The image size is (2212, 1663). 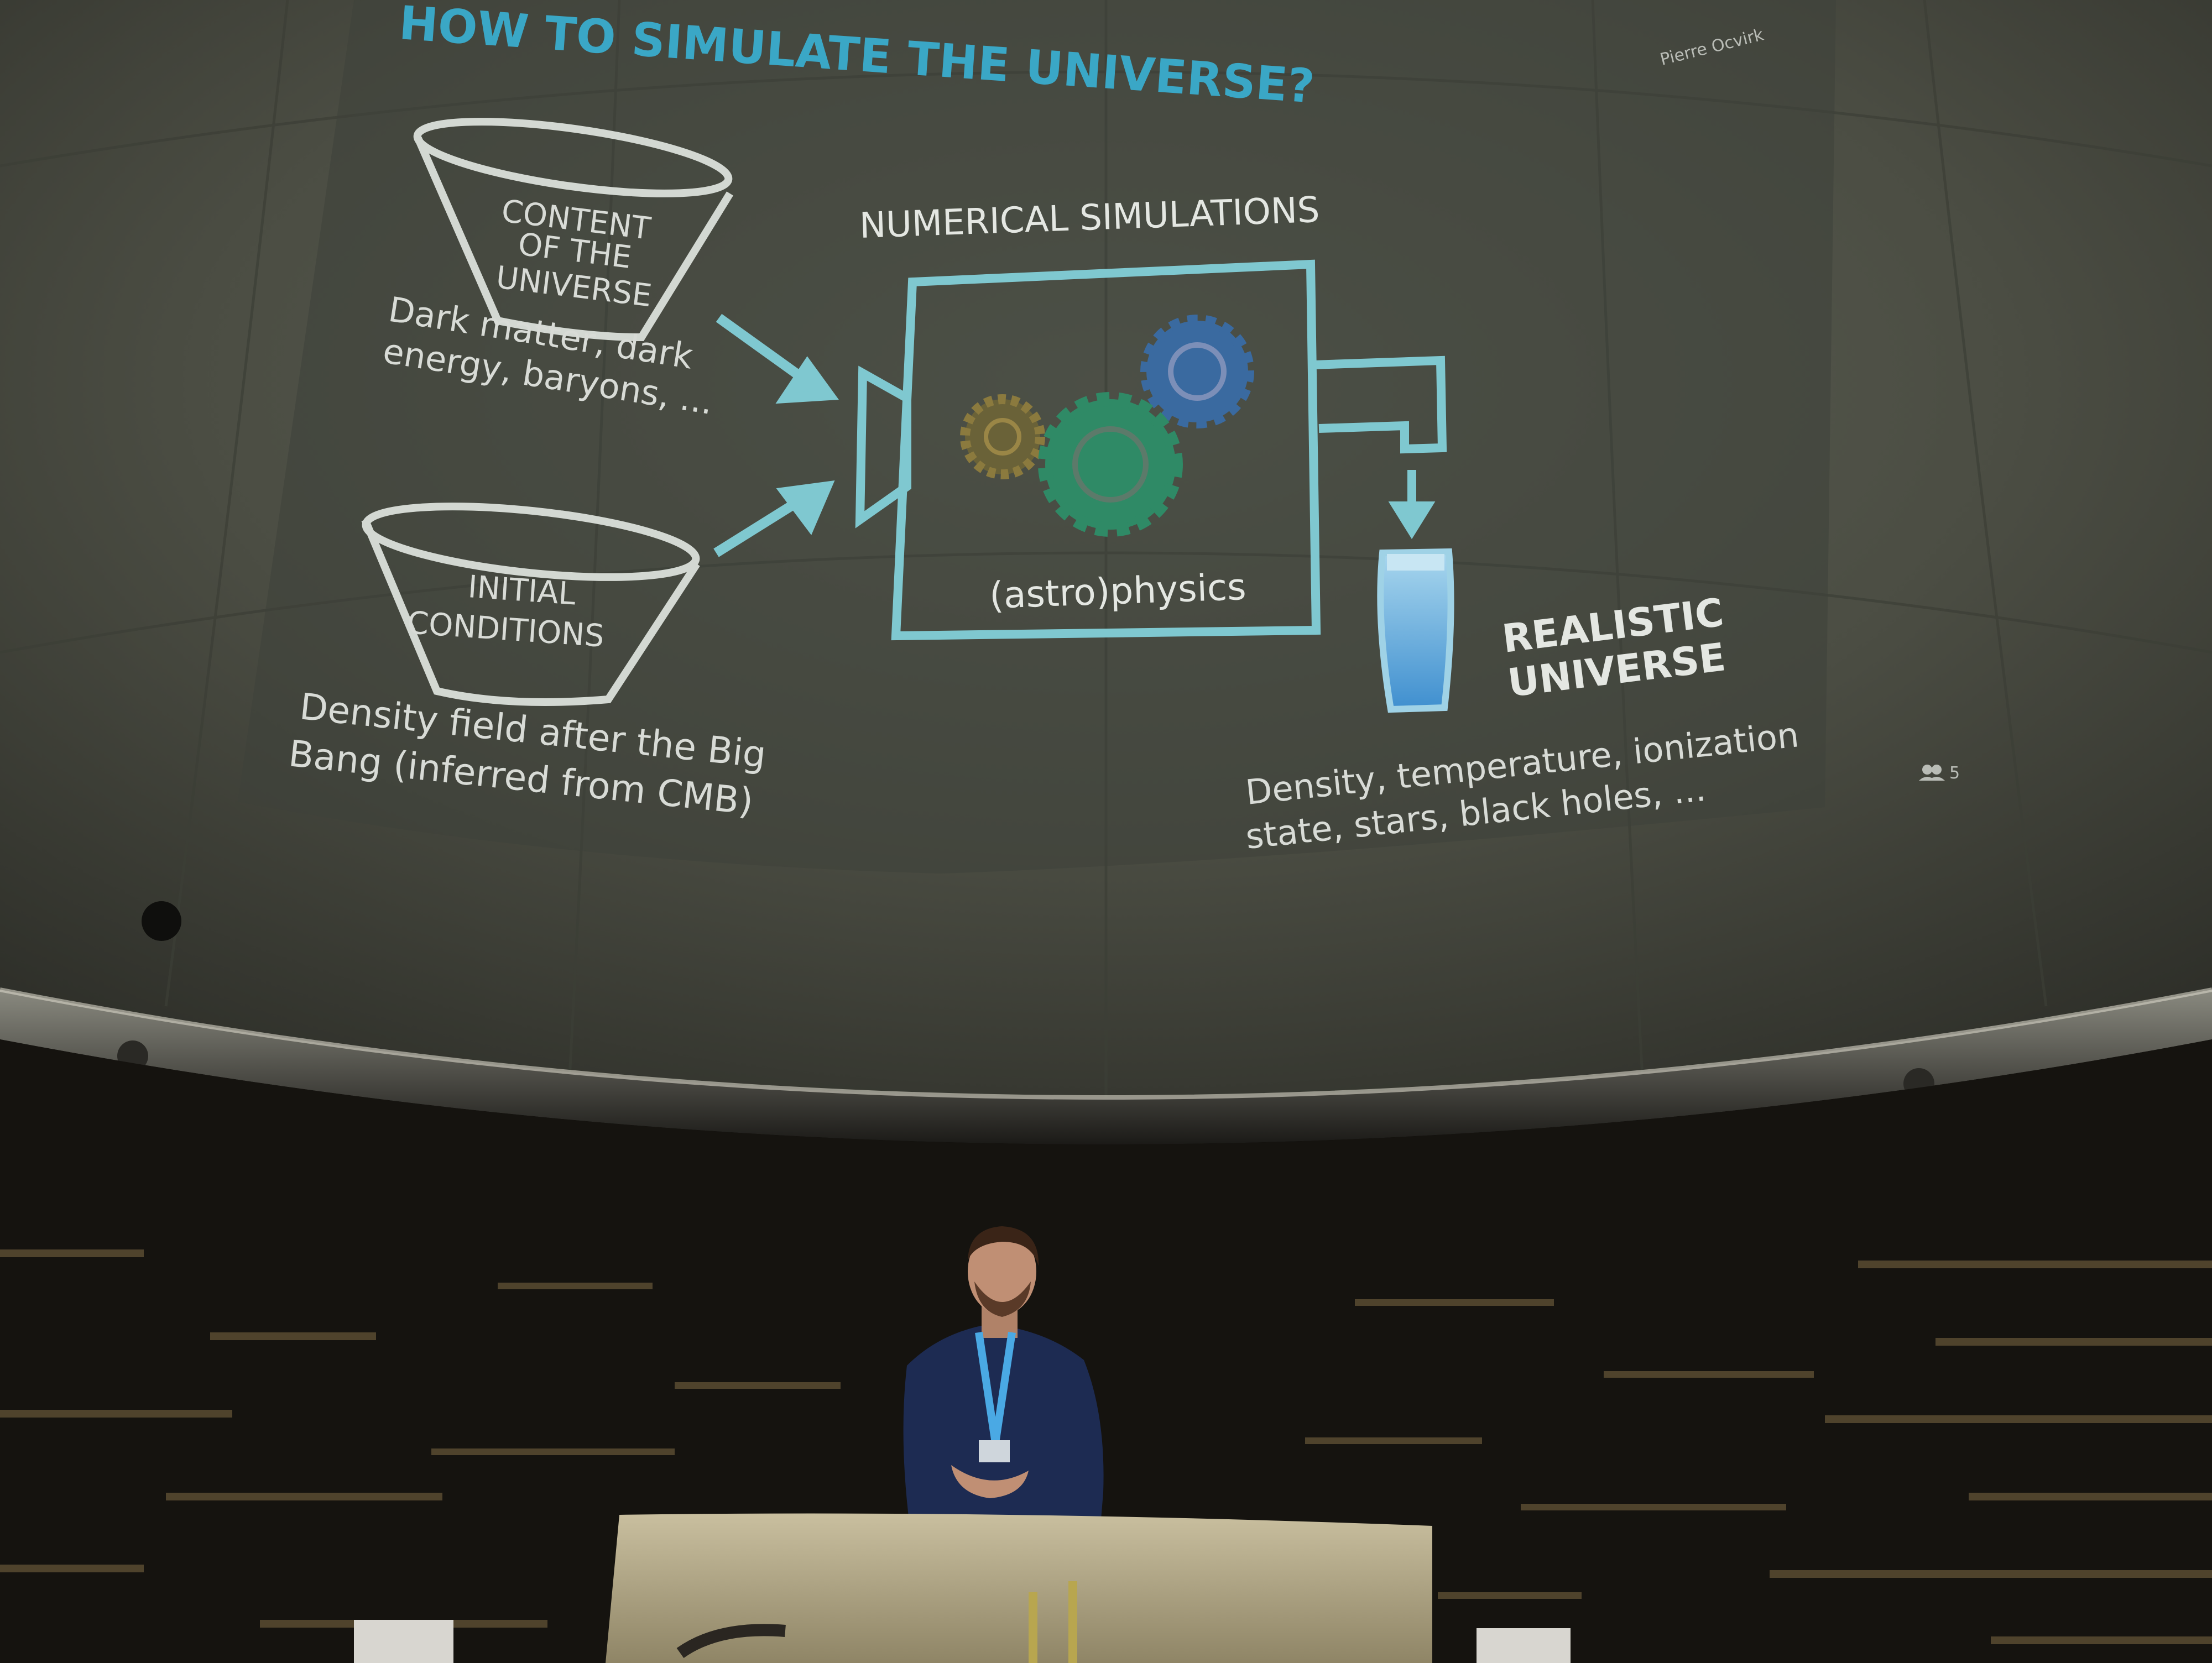 I want to click on author-name: Pierre Ocvirk, so click(x=1712, y=47).